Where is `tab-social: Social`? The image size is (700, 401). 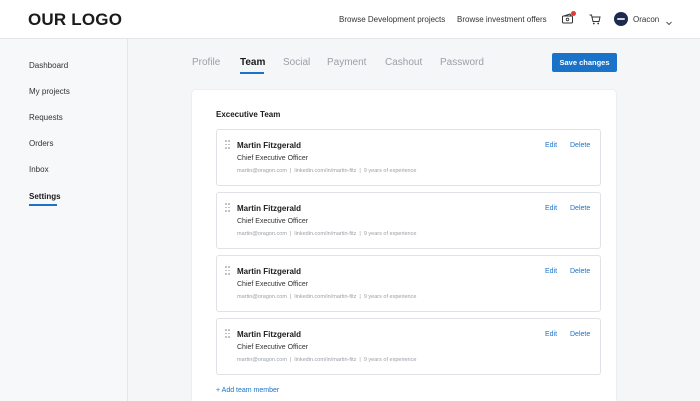 tab-social: Social is located at coordinates (296, 62).